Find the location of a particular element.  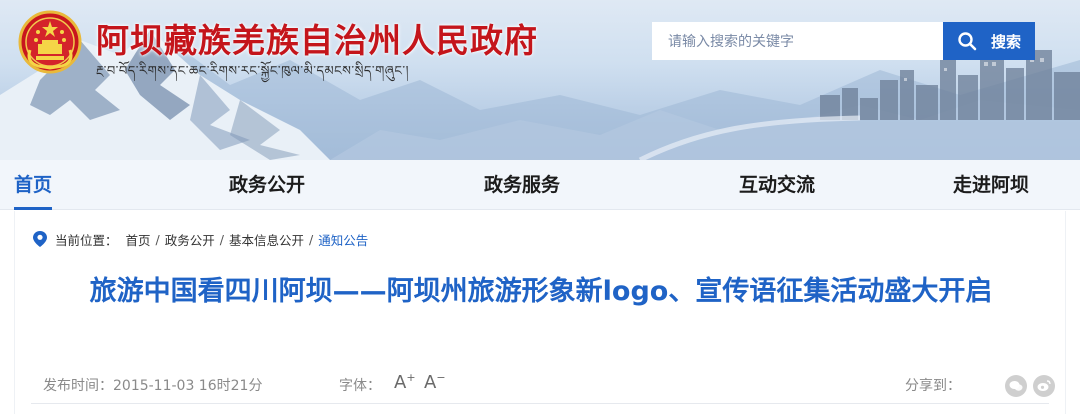

breadcrumb-notices: 通知公告 is located at coordinates (343, 239).